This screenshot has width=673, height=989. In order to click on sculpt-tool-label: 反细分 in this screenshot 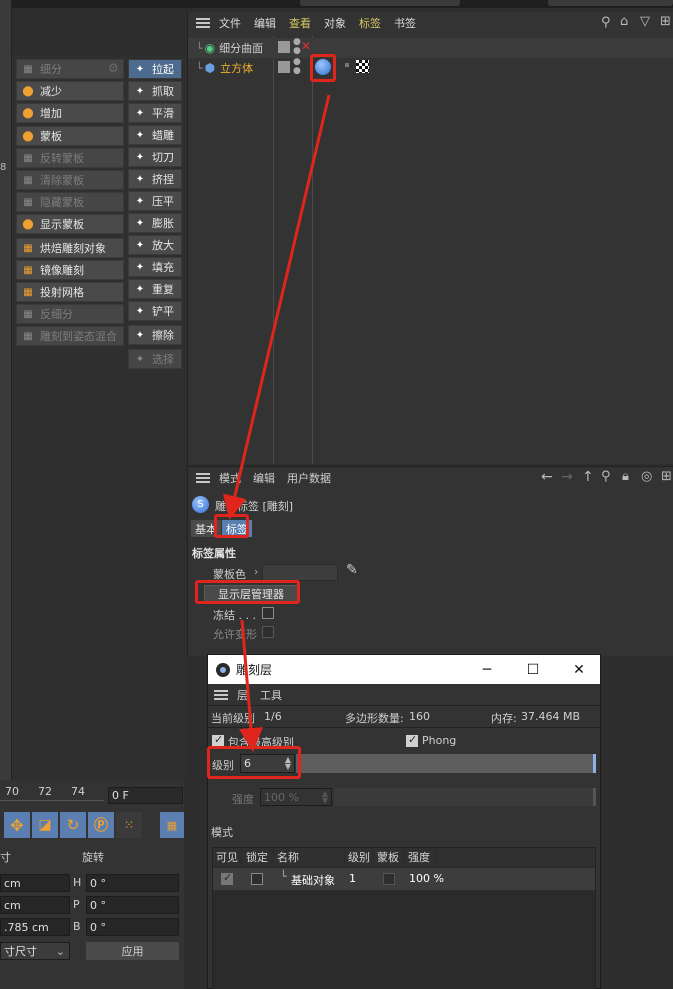, I will do `click(56, 314)`.